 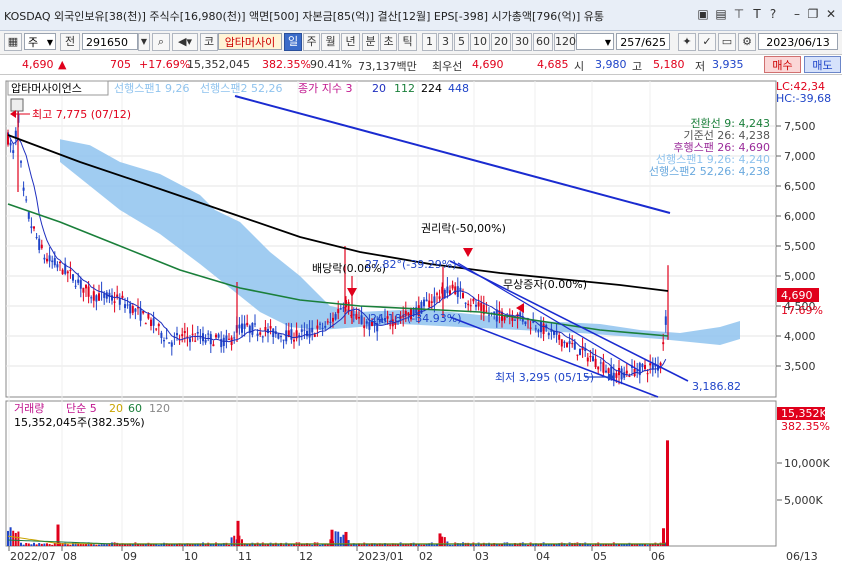 I want to click on interval-10: 10, so click(x=480, y=42).